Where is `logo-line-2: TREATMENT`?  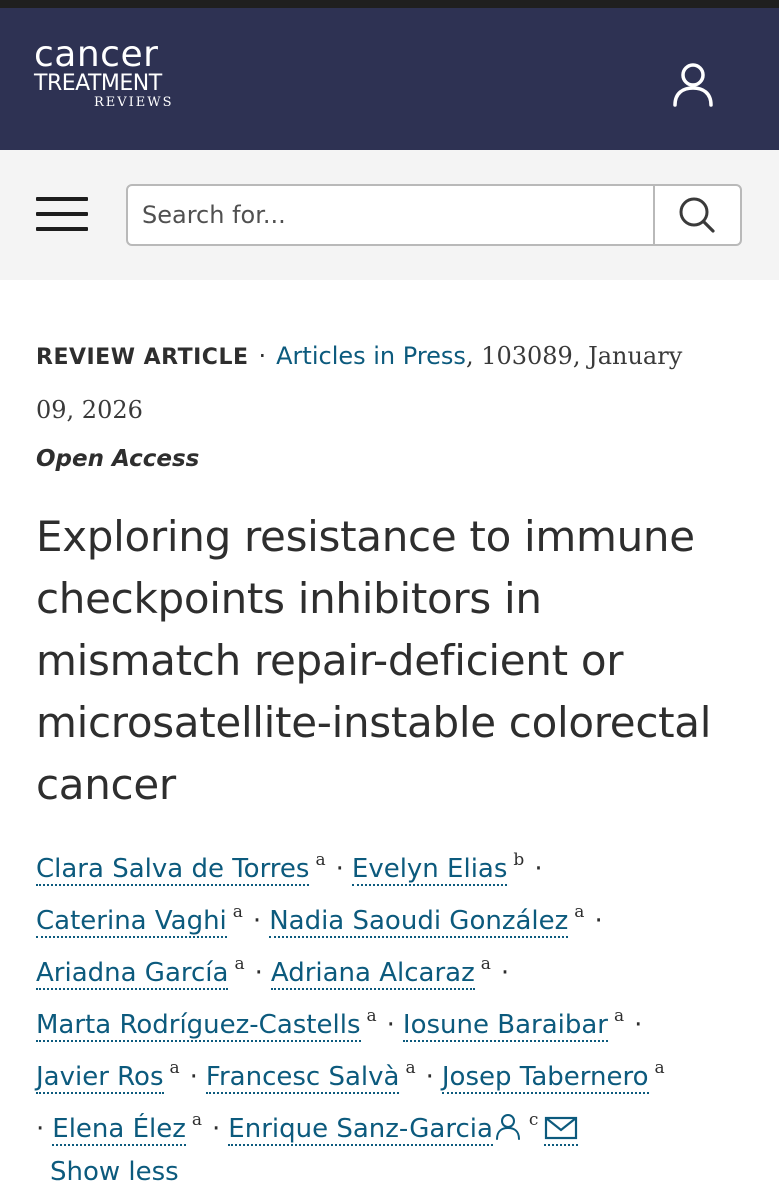 logo-line-2: TREATMENT is located at coordinates (98, 83).